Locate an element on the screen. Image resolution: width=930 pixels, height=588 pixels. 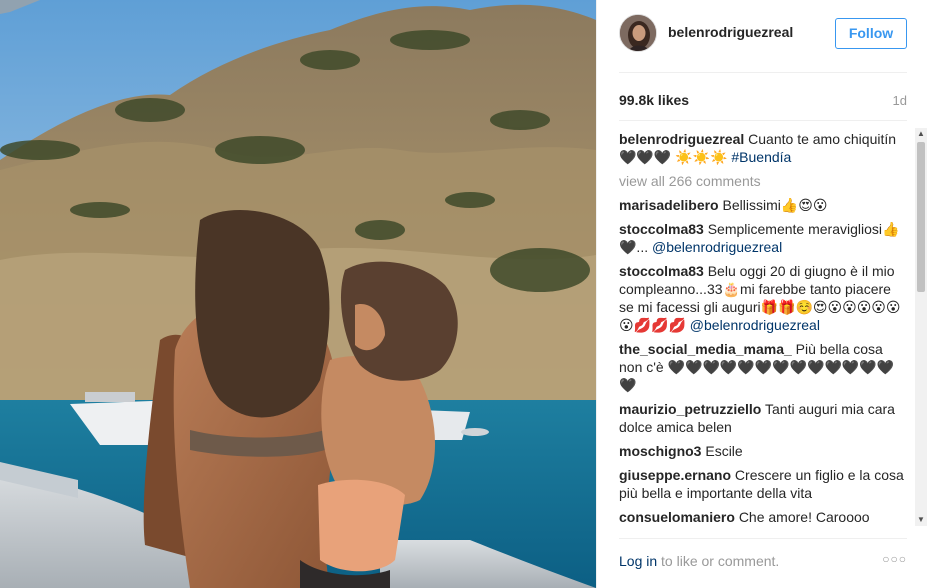
follow-button: Follow is located at coordinates (871, 33).